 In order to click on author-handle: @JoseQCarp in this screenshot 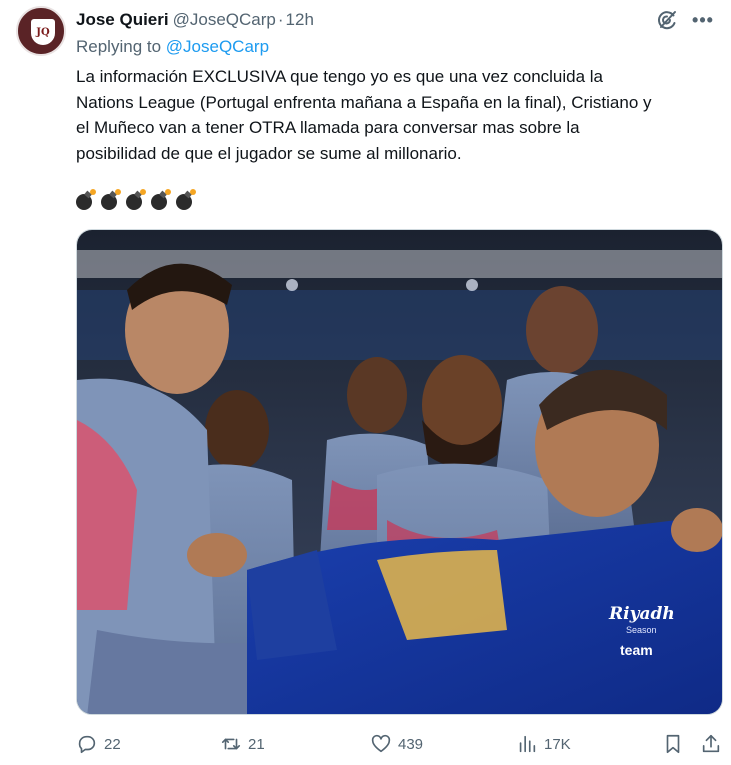, I will do `click(224, 20)`.